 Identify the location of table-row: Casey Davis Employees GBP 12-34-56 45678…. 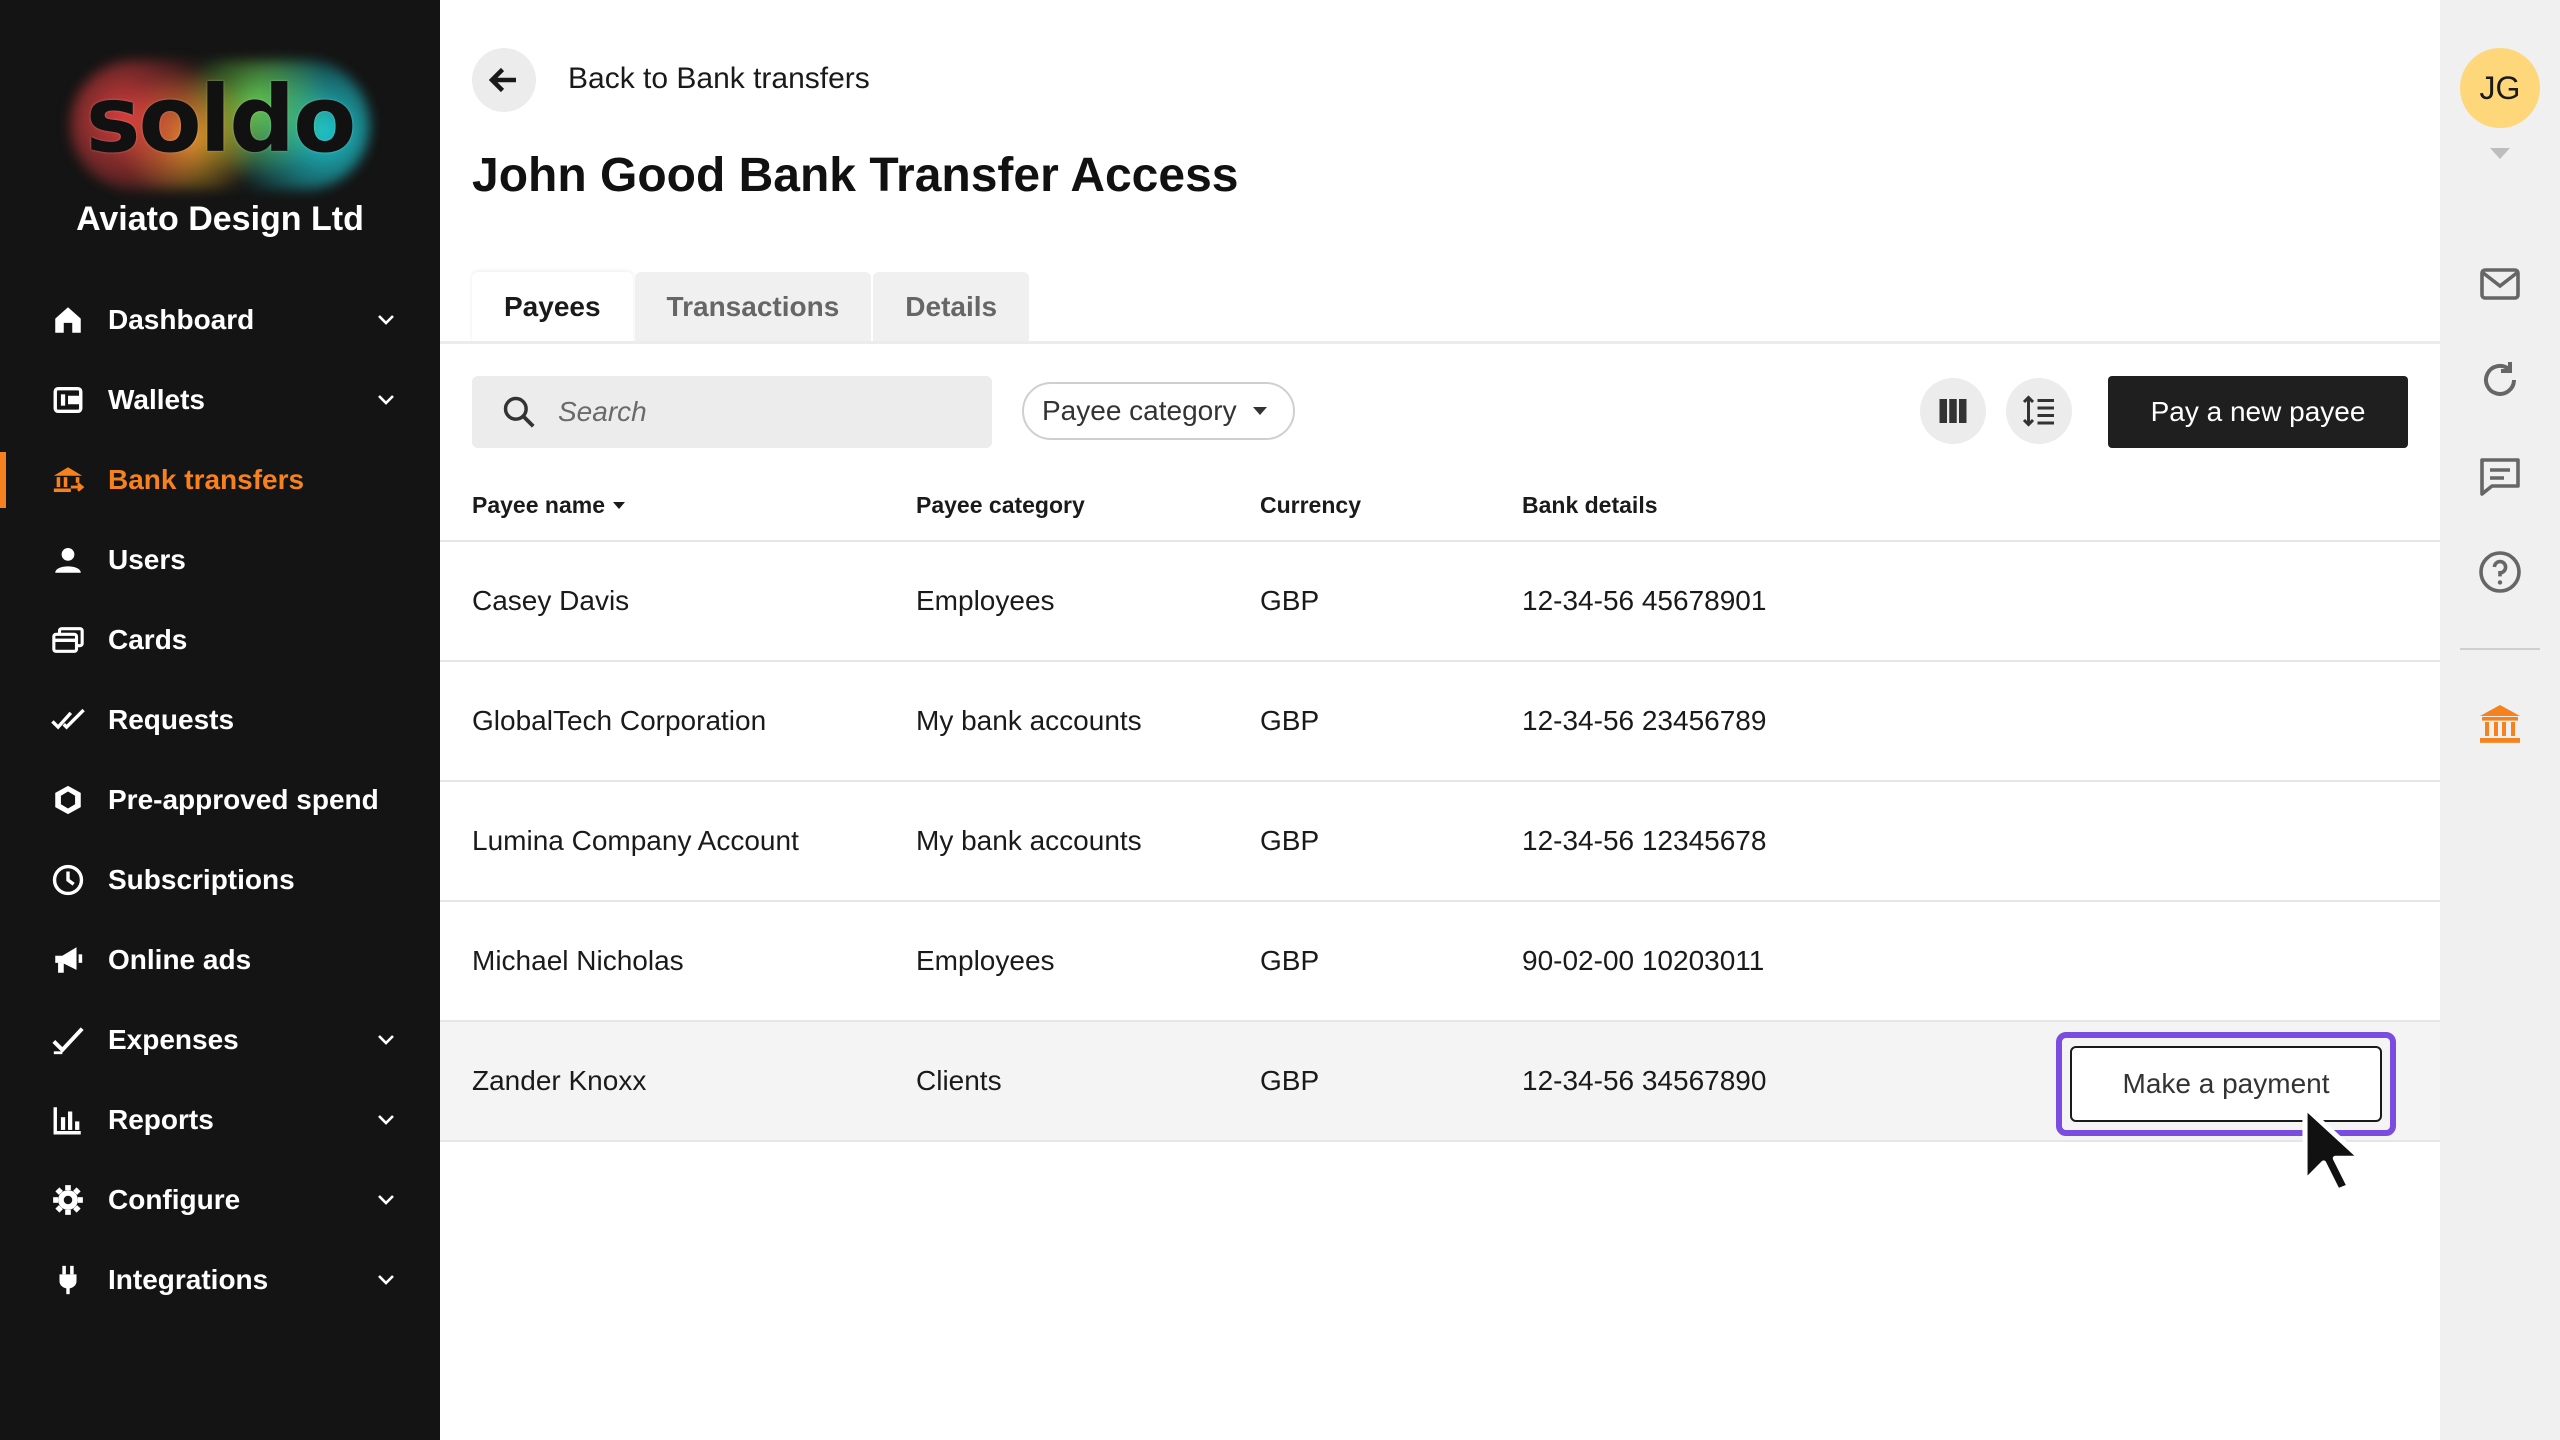
(1440, 602).